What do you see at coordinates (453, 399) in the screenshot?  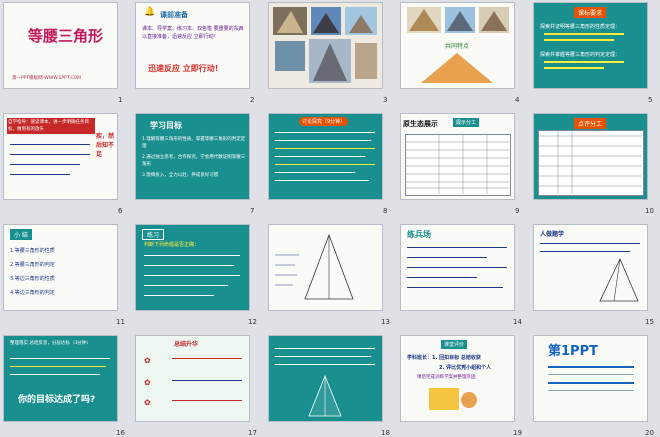 I see `illustration` at bounding box center [453, 399].